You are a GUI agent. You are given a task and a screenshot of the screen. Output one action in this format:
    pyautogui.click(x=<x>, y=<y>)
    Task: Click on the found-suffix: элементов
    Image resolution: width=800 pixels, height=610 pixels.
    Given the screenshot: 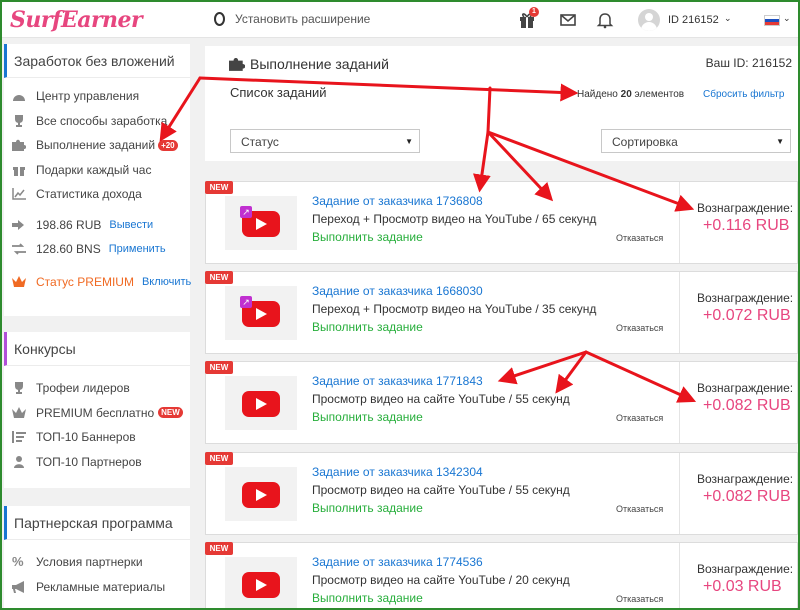 What is the action you would take?
    pyautogui.click(x=658, y=94)
    